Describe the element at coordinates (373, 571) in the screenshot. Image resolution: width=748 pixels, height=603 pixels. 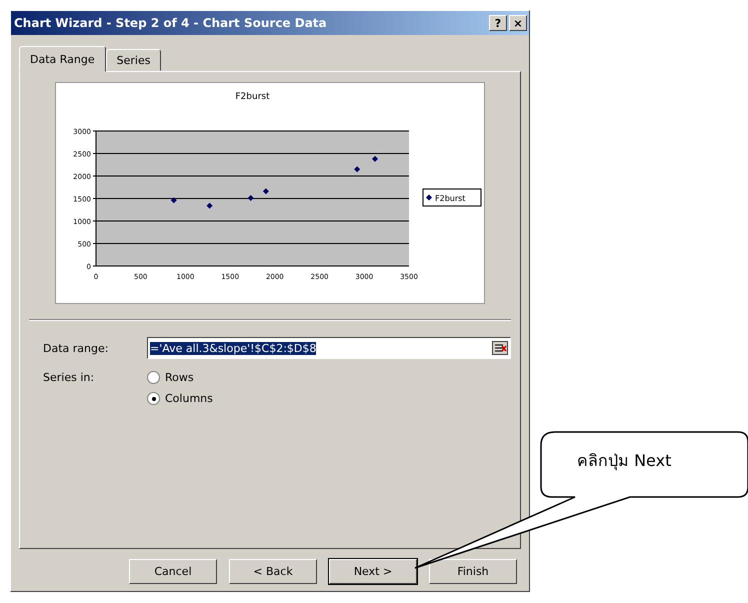
I see `dialog-button: Next >` at that location.